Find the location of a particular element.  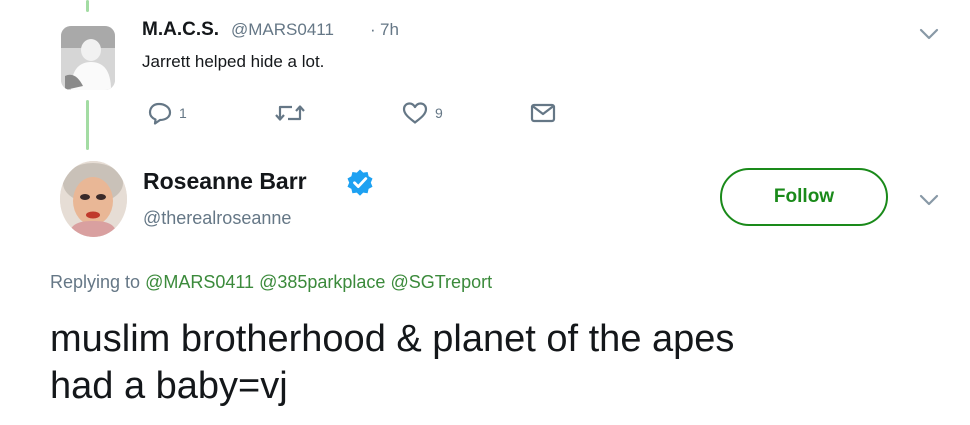

replying-to-label: Replying to is located at coordinates (95, 282).